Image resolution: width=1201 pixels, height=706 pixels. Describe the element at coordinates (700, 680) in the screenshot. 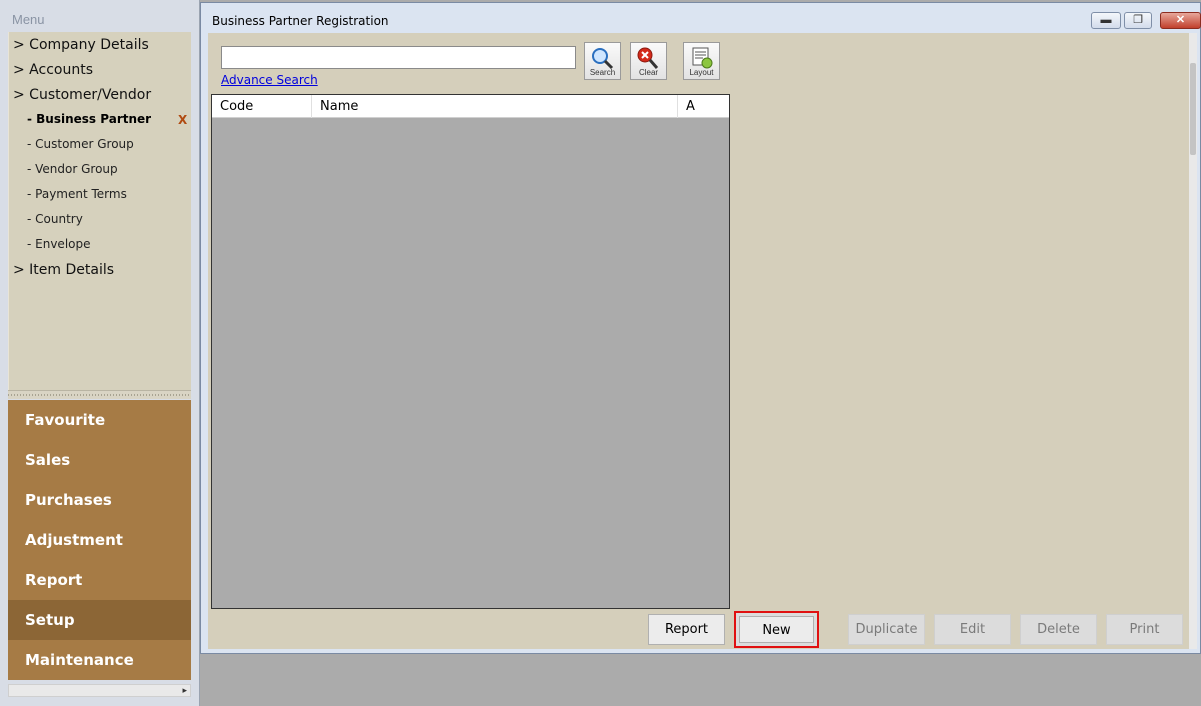

I see `mdi-workspace` at that location.